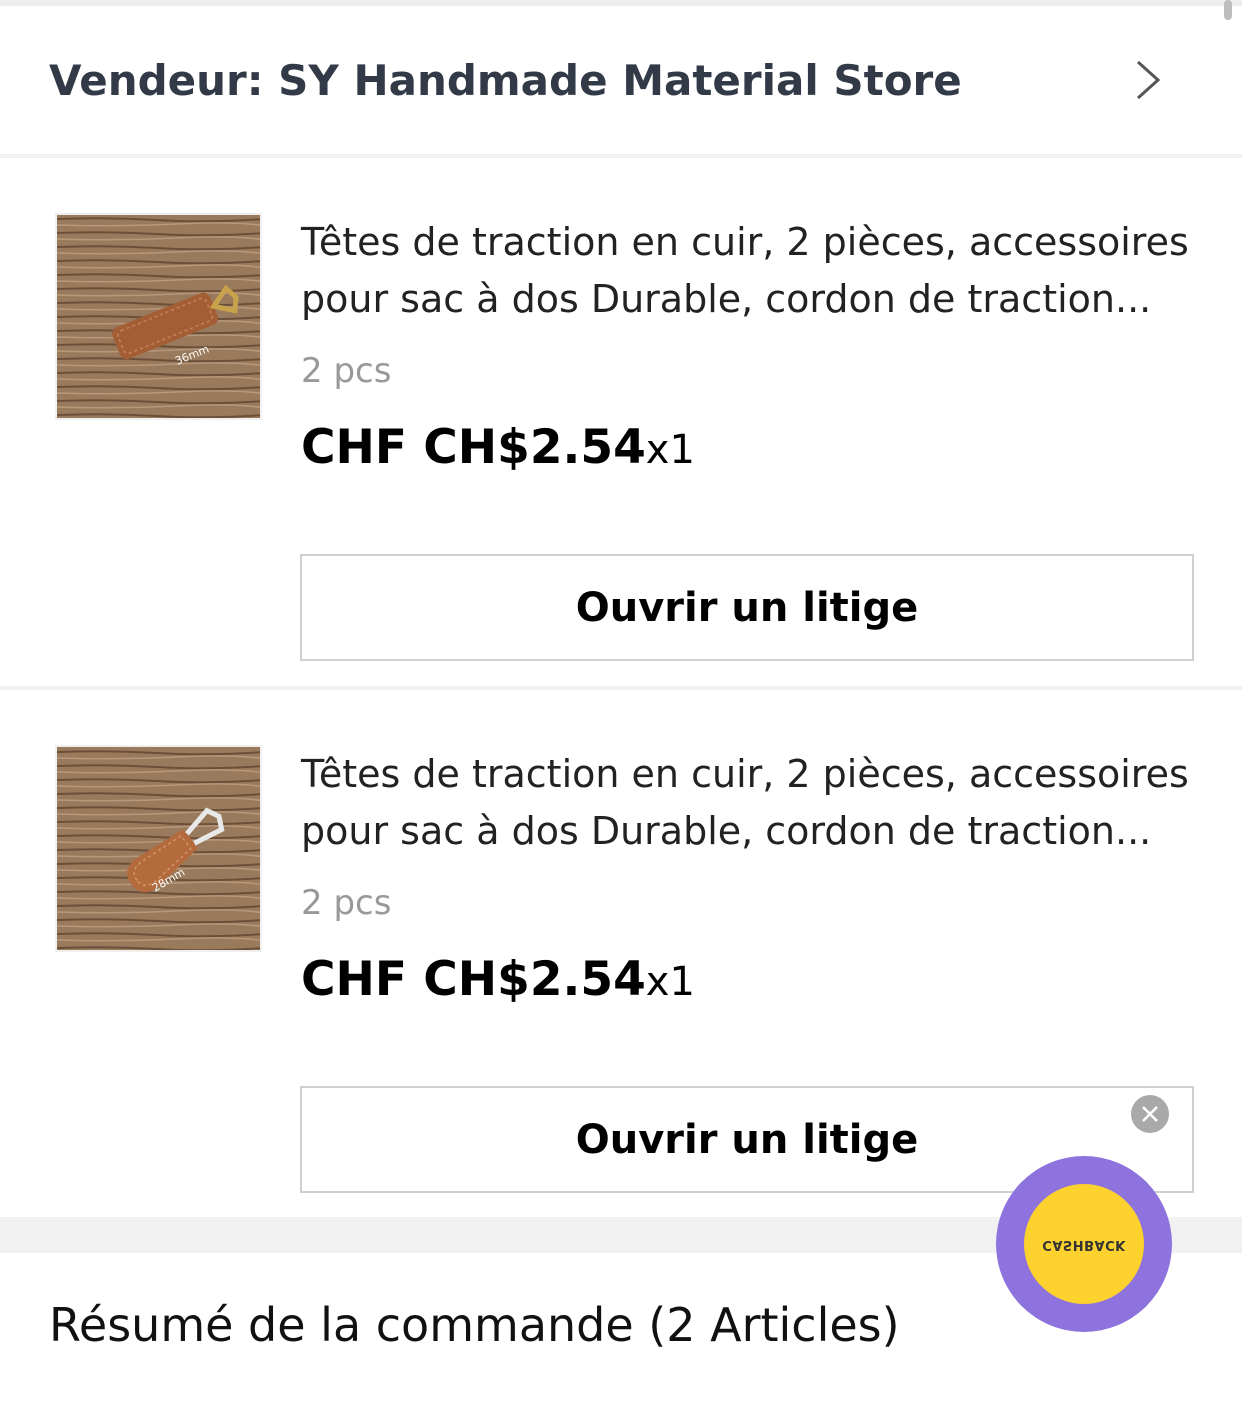 Image resolution: width=1242 pixels, height=1418 pixels. I want to click on chevron-right-icon, so click(1148, 80).